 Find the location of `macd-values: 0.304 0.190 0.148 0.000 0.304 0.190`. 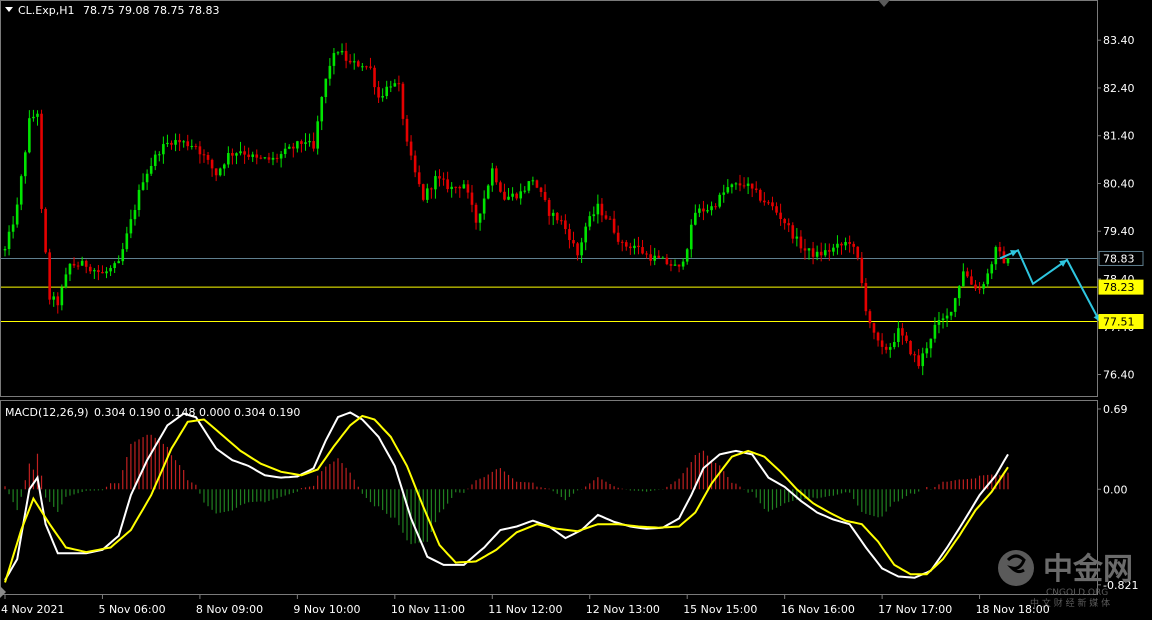

macd-values: 0.304 0.190 0.148 0.000 0.304 0.190 is located at coordinates (197, 412).